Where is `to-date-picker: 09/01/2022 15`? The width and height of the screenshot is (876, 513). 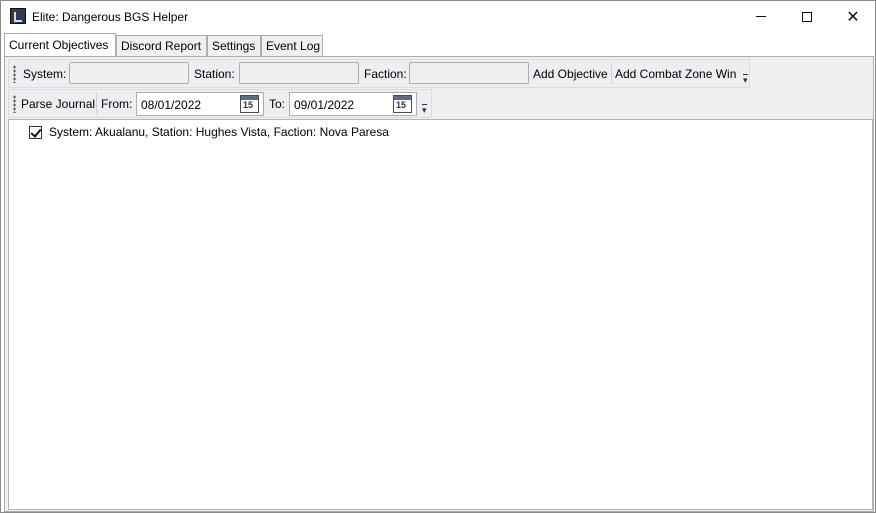 to-date-picker: 09/01/2022 15 is located at coordinates (353, 104).